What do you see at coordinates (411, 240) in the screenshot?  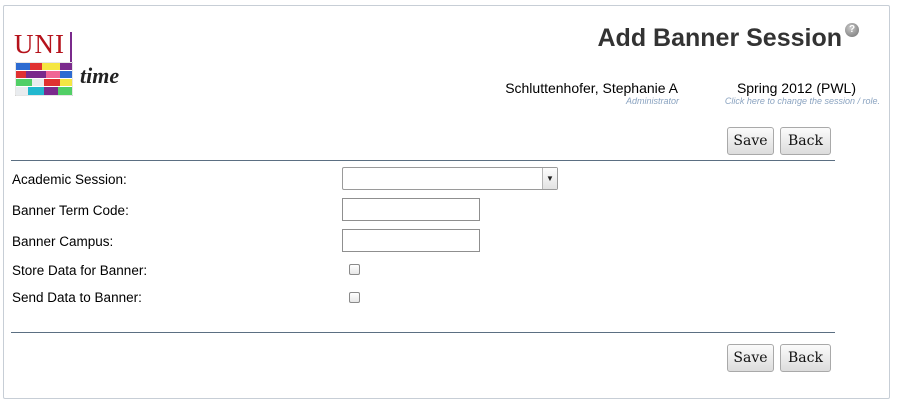 I see `banner-campus-input` at bounding box center [411, 240].